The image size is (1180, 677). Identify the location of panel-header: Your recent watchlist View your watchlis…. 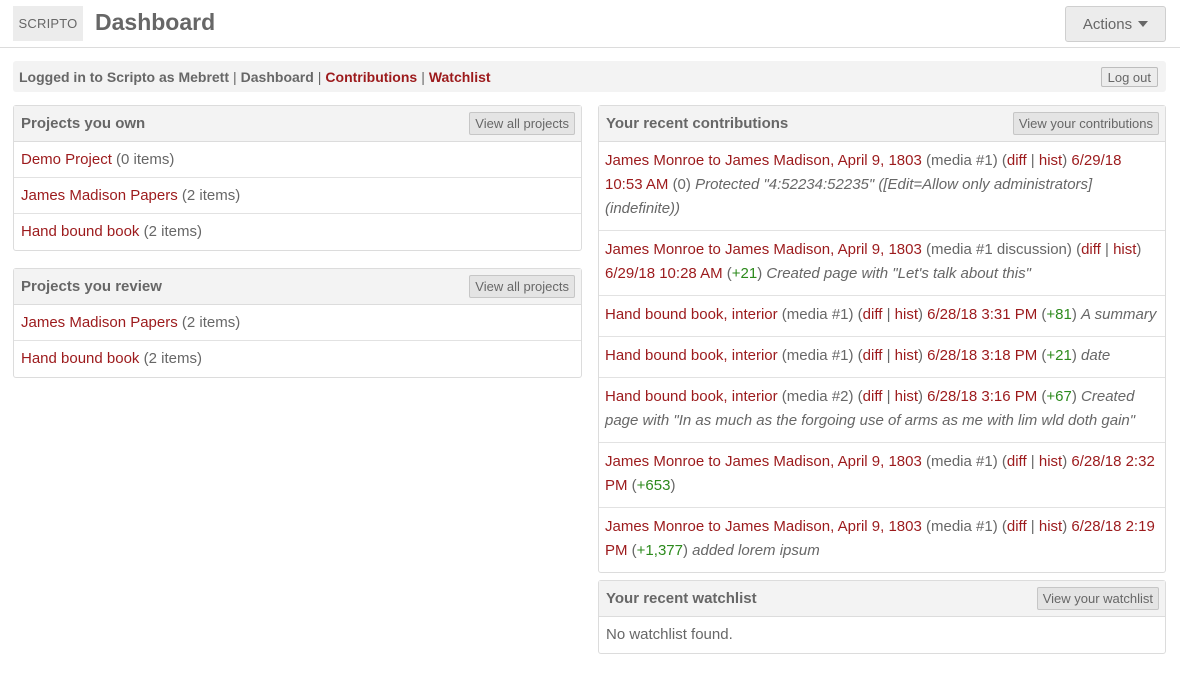
(882, 599).